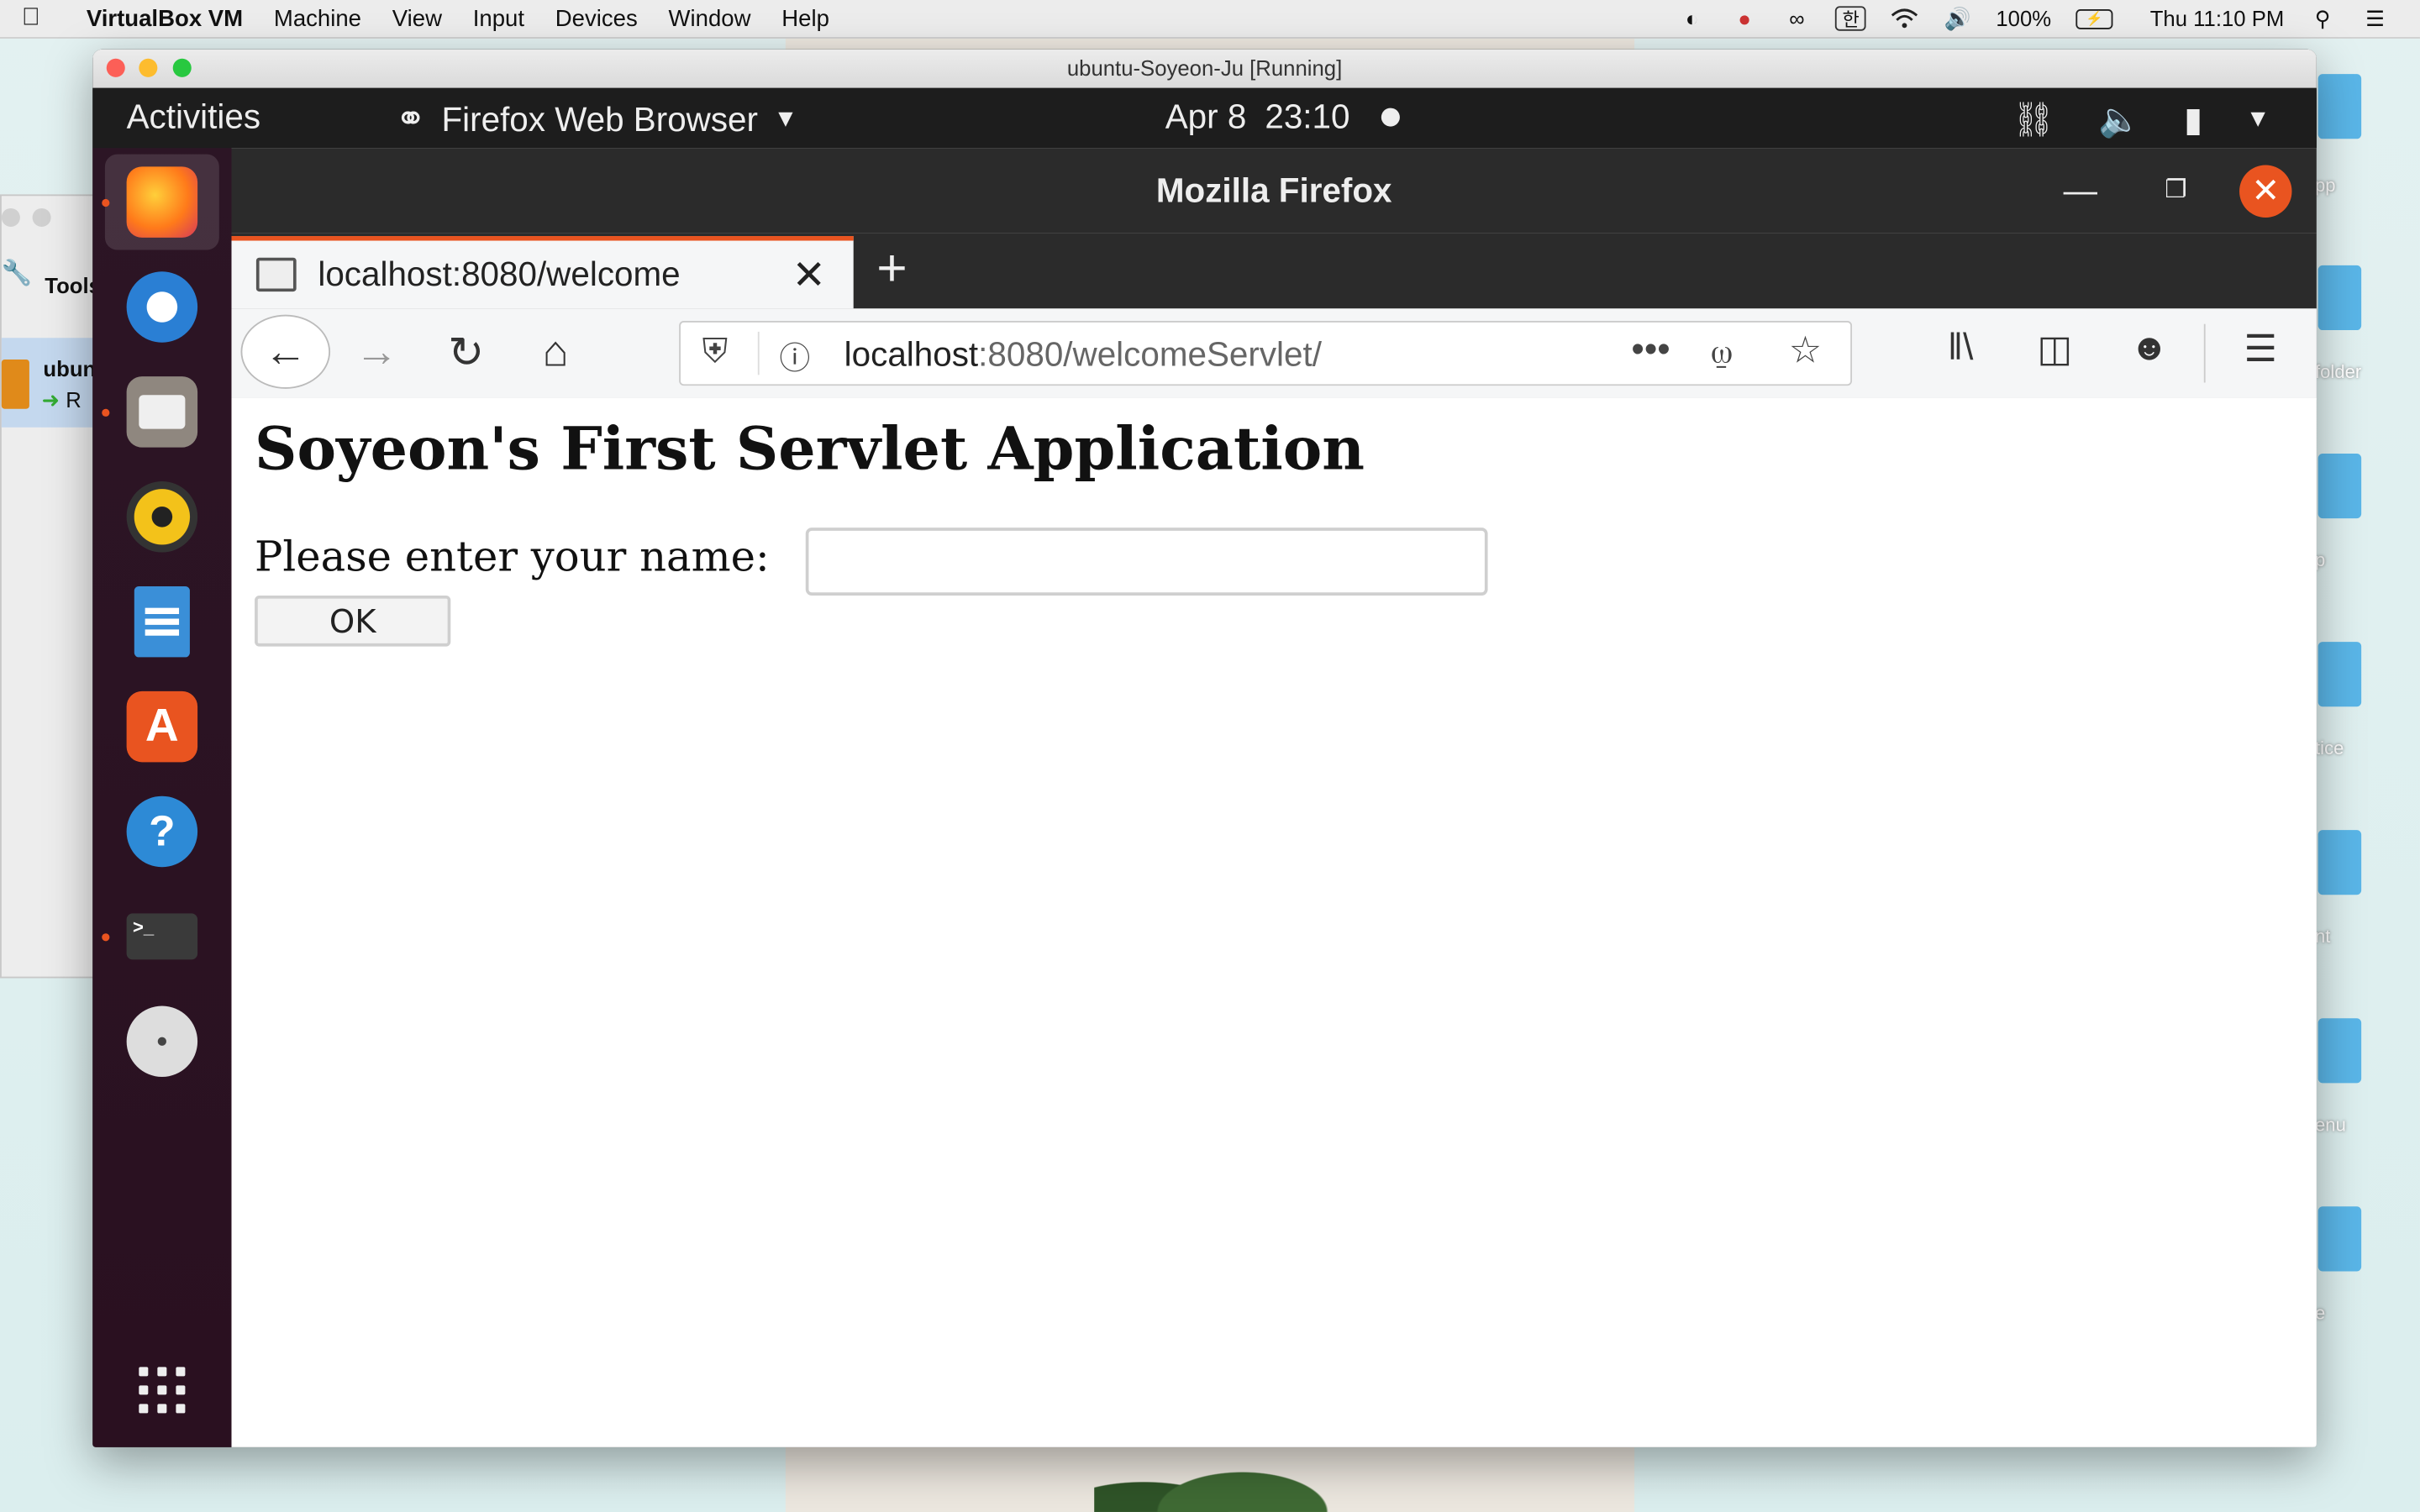 This screenshot has width=2420, height=1512. Describe the element at coordinates (2375, 17) in the screenshot. I see `notification-center-icon: ☰` at that location.